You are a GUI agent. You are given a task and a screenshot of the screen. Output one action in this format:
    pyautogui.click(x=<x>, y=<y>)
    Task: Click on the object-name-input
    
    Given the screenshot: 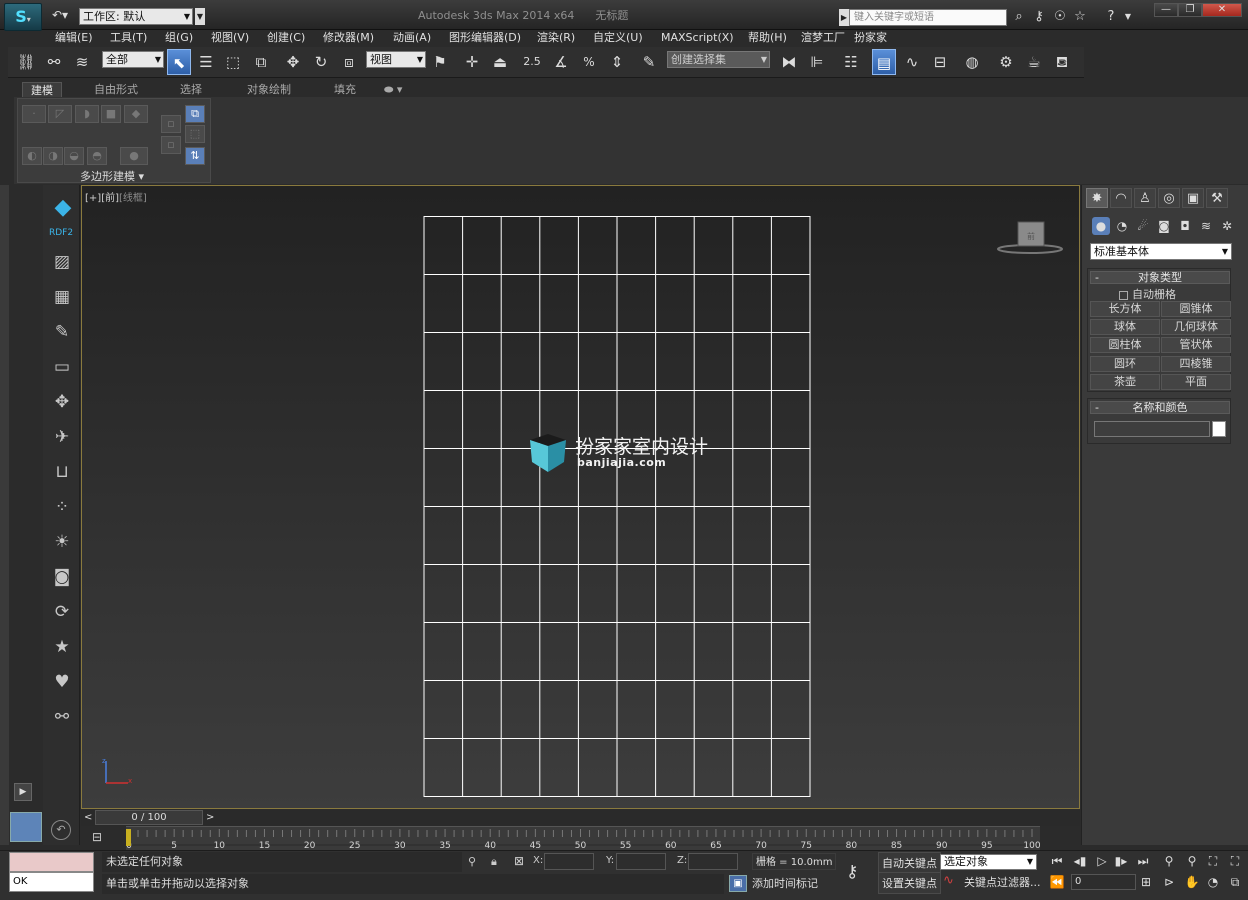 What is the action you would take?
    pyautogui.click(x=1152, y=429)
    